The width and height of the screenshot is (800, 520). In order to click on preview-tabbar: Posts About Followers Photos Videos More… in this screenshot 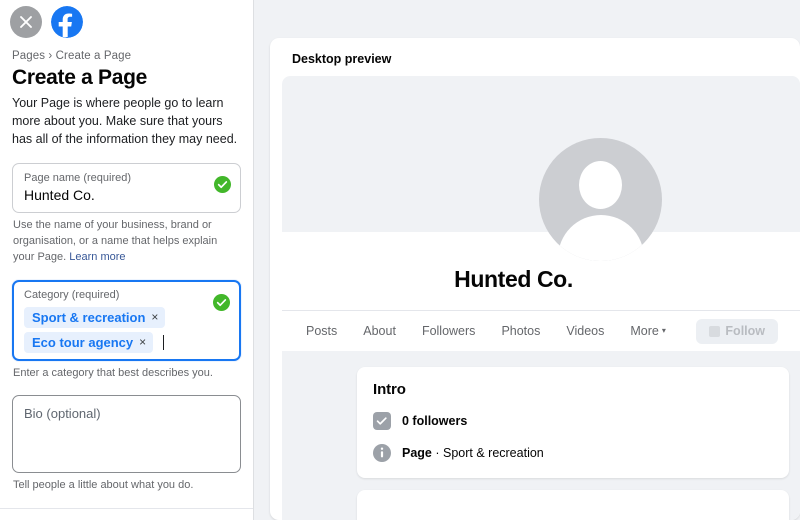, I will do `click(541, 330)`.